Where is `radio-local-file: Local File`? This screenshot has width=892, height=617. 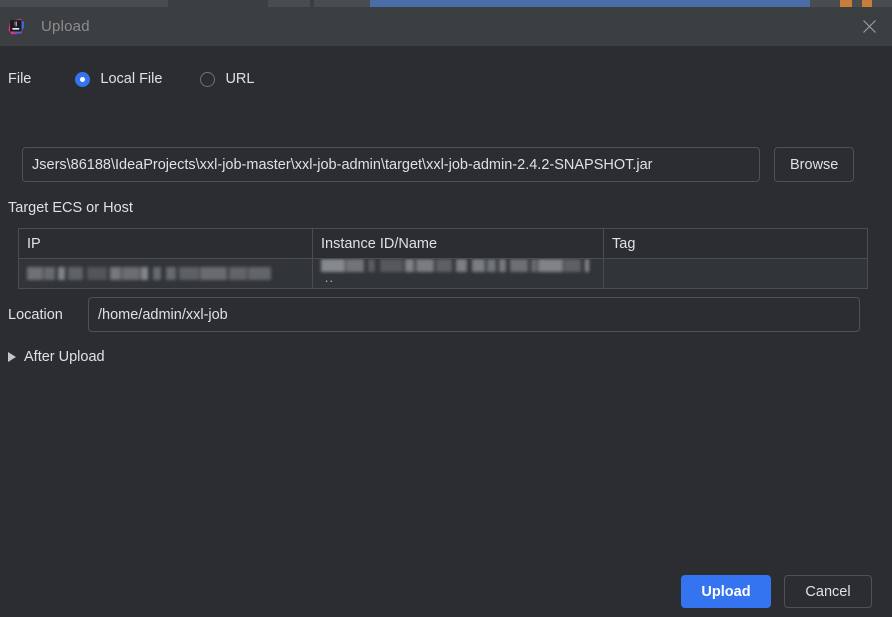
radio-local-file: Local File is located at coordinates (118, 79).